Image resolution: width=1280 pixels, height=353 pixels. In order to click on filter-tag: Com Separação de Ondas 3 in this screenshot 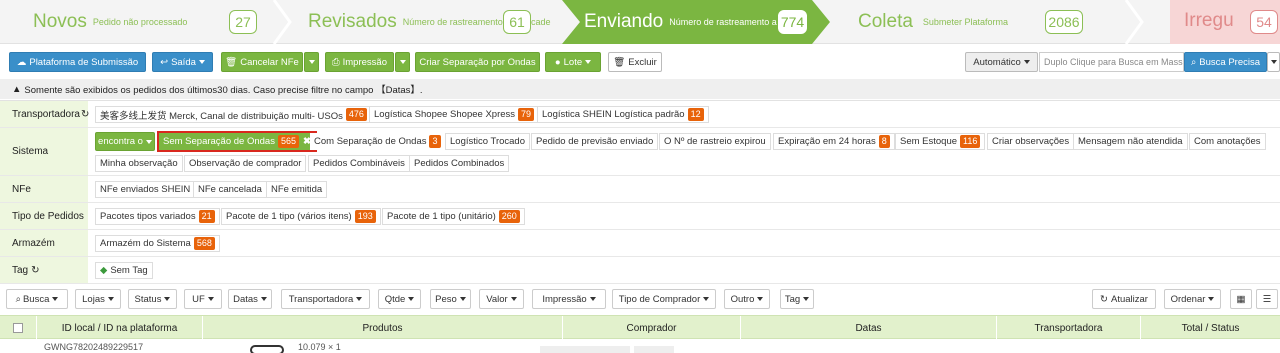, I will do `click(377, 141)`.